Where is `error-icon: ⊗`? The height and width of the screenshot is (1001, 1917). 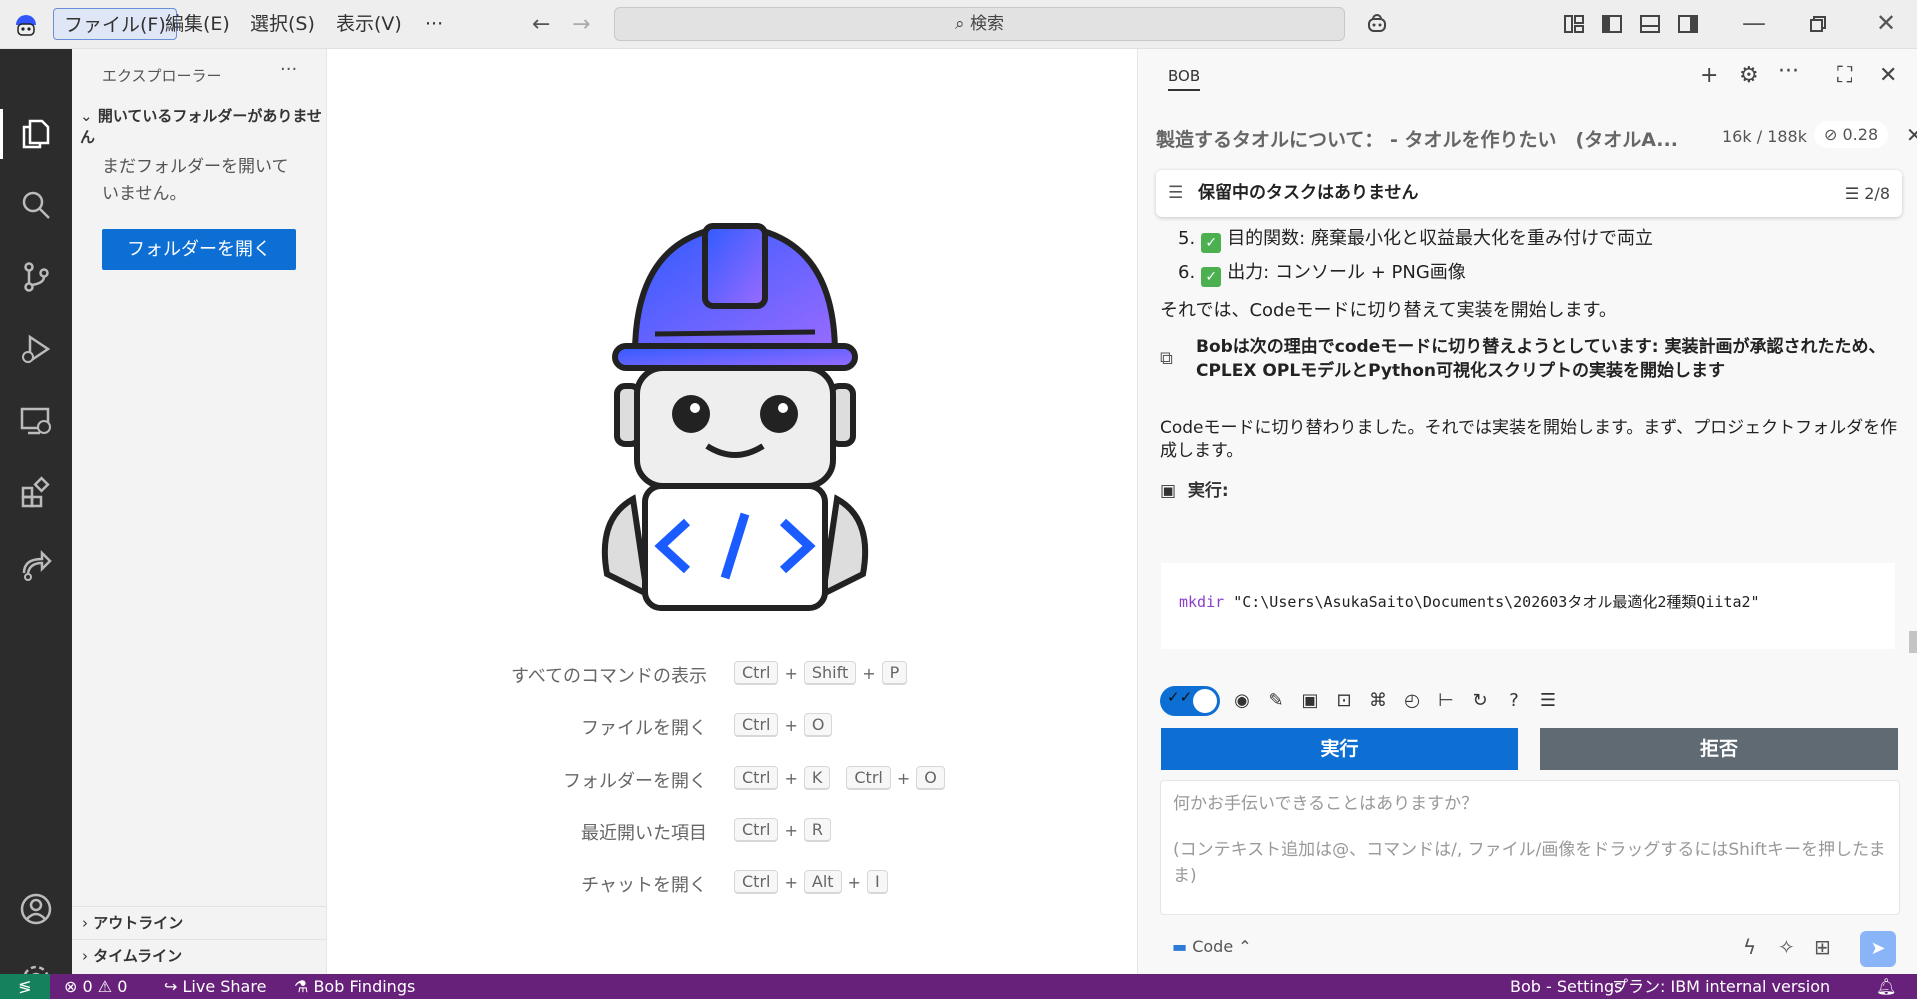
error-icon: ⊗ is located at coordinates (71, 986).